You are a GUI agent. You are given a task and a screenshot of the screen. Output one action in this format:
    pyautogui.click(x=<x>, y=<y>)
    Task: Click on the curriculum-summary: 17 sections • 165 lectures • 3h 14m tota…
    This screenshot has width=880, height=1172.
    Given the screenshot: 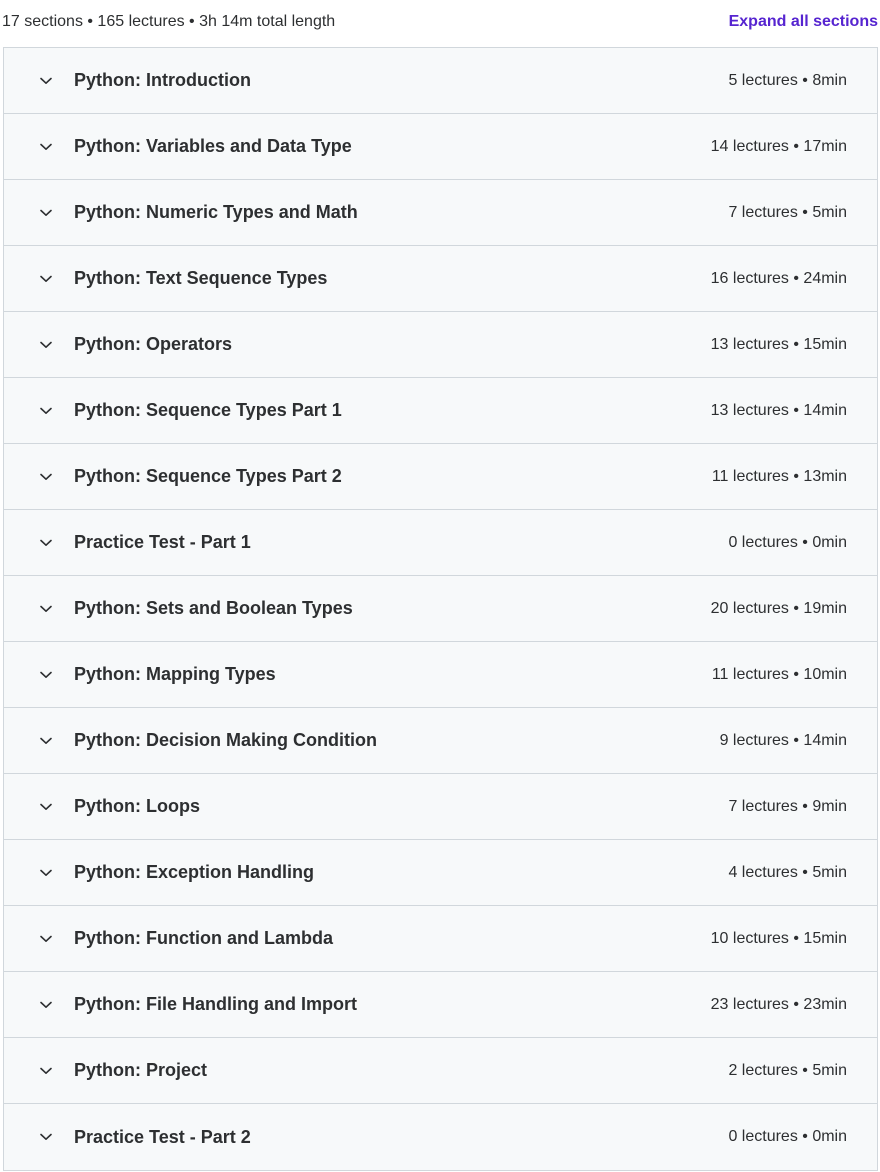 What is the action you would take?
    pyautogui.click(x=169, y=21)
    